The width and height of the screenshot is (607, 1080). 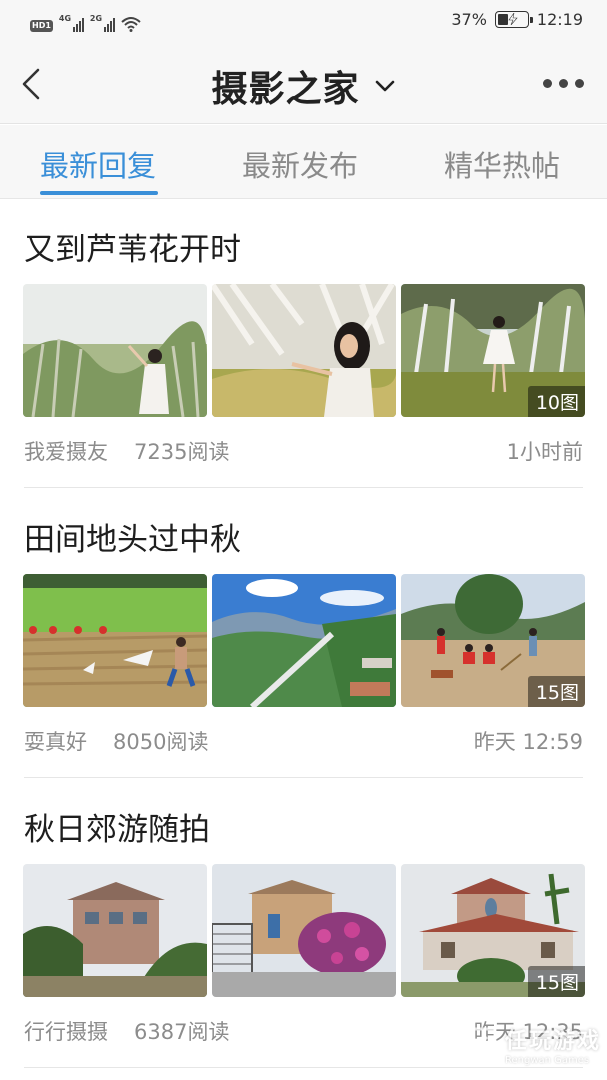 I want to click on hd-badge: HD1, so click(x=41, y=26).